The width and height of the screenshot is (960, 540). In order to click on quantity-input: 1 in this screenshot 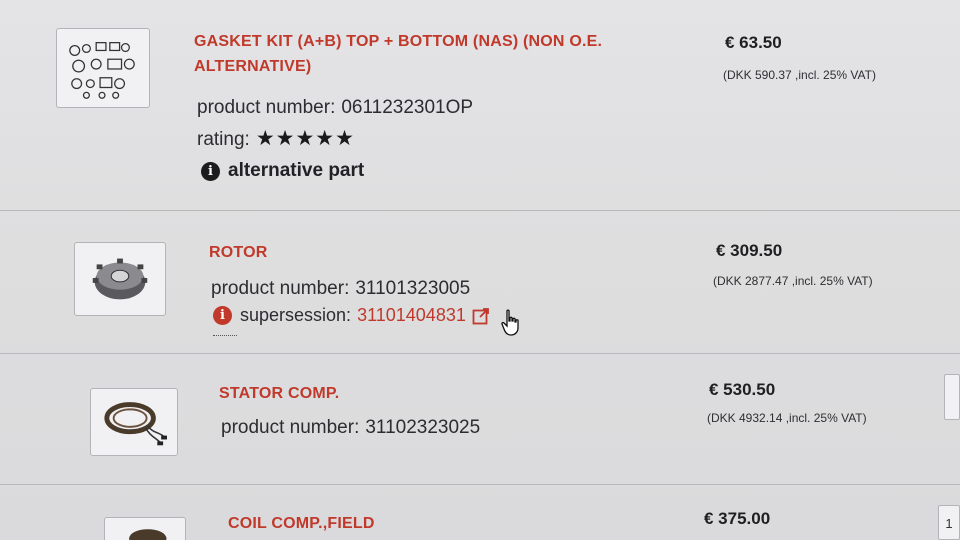, I will do `click(949, 522)`.